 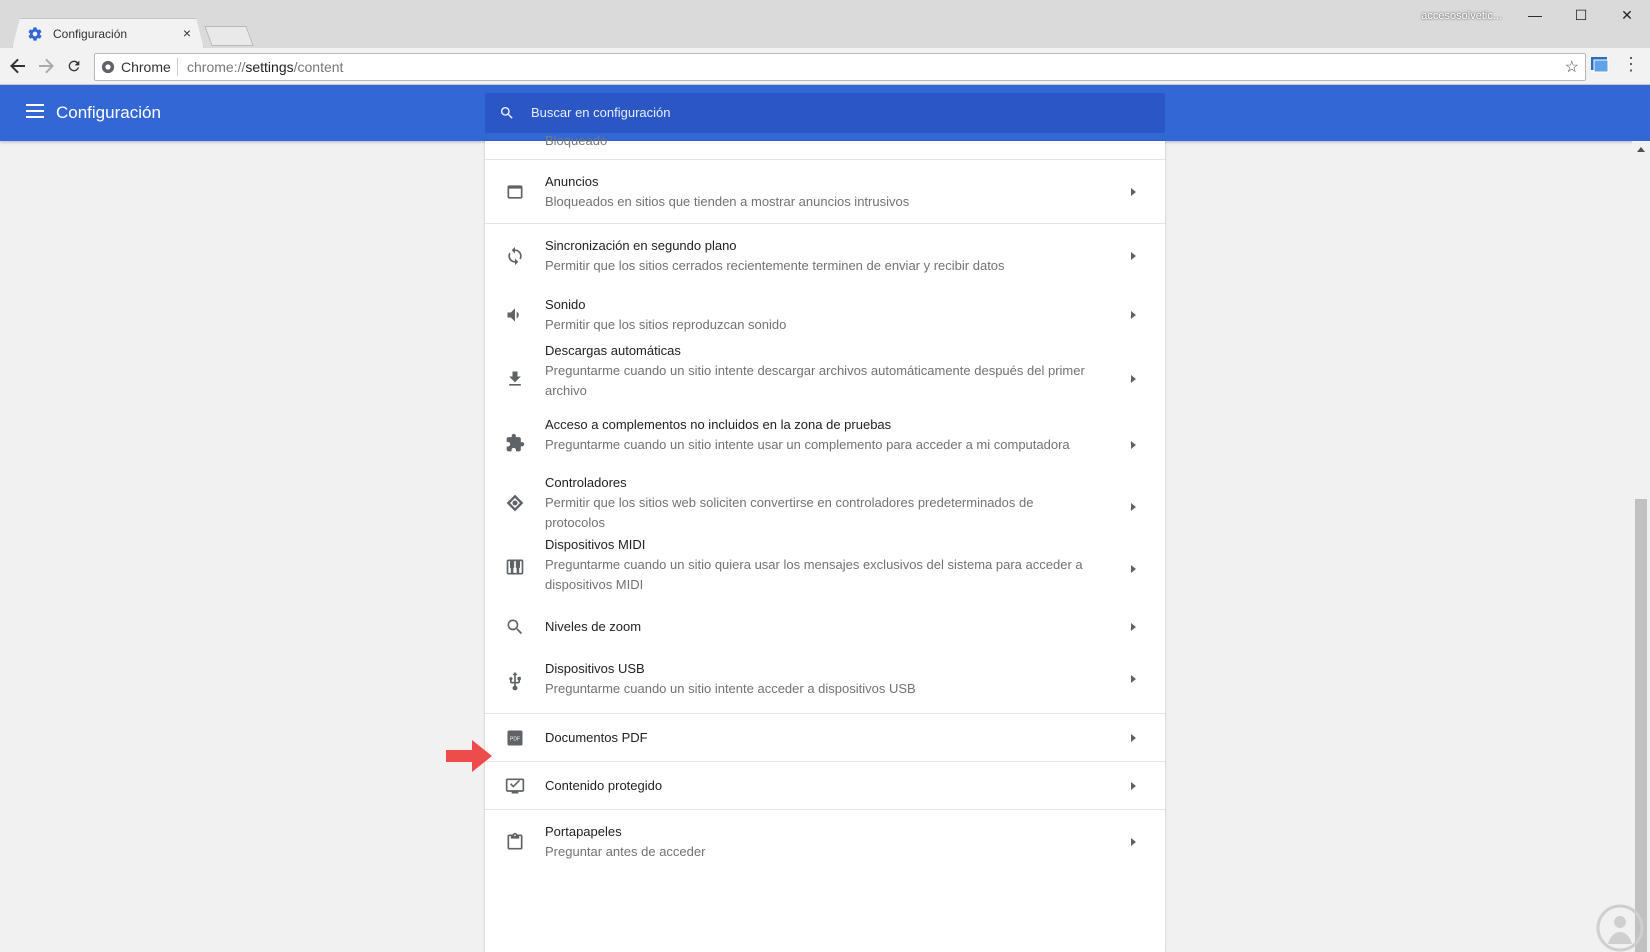 I want to click on title-bar: Configuración × accesosolvetic... — ☐ ✕, so click(x=825, y=24).